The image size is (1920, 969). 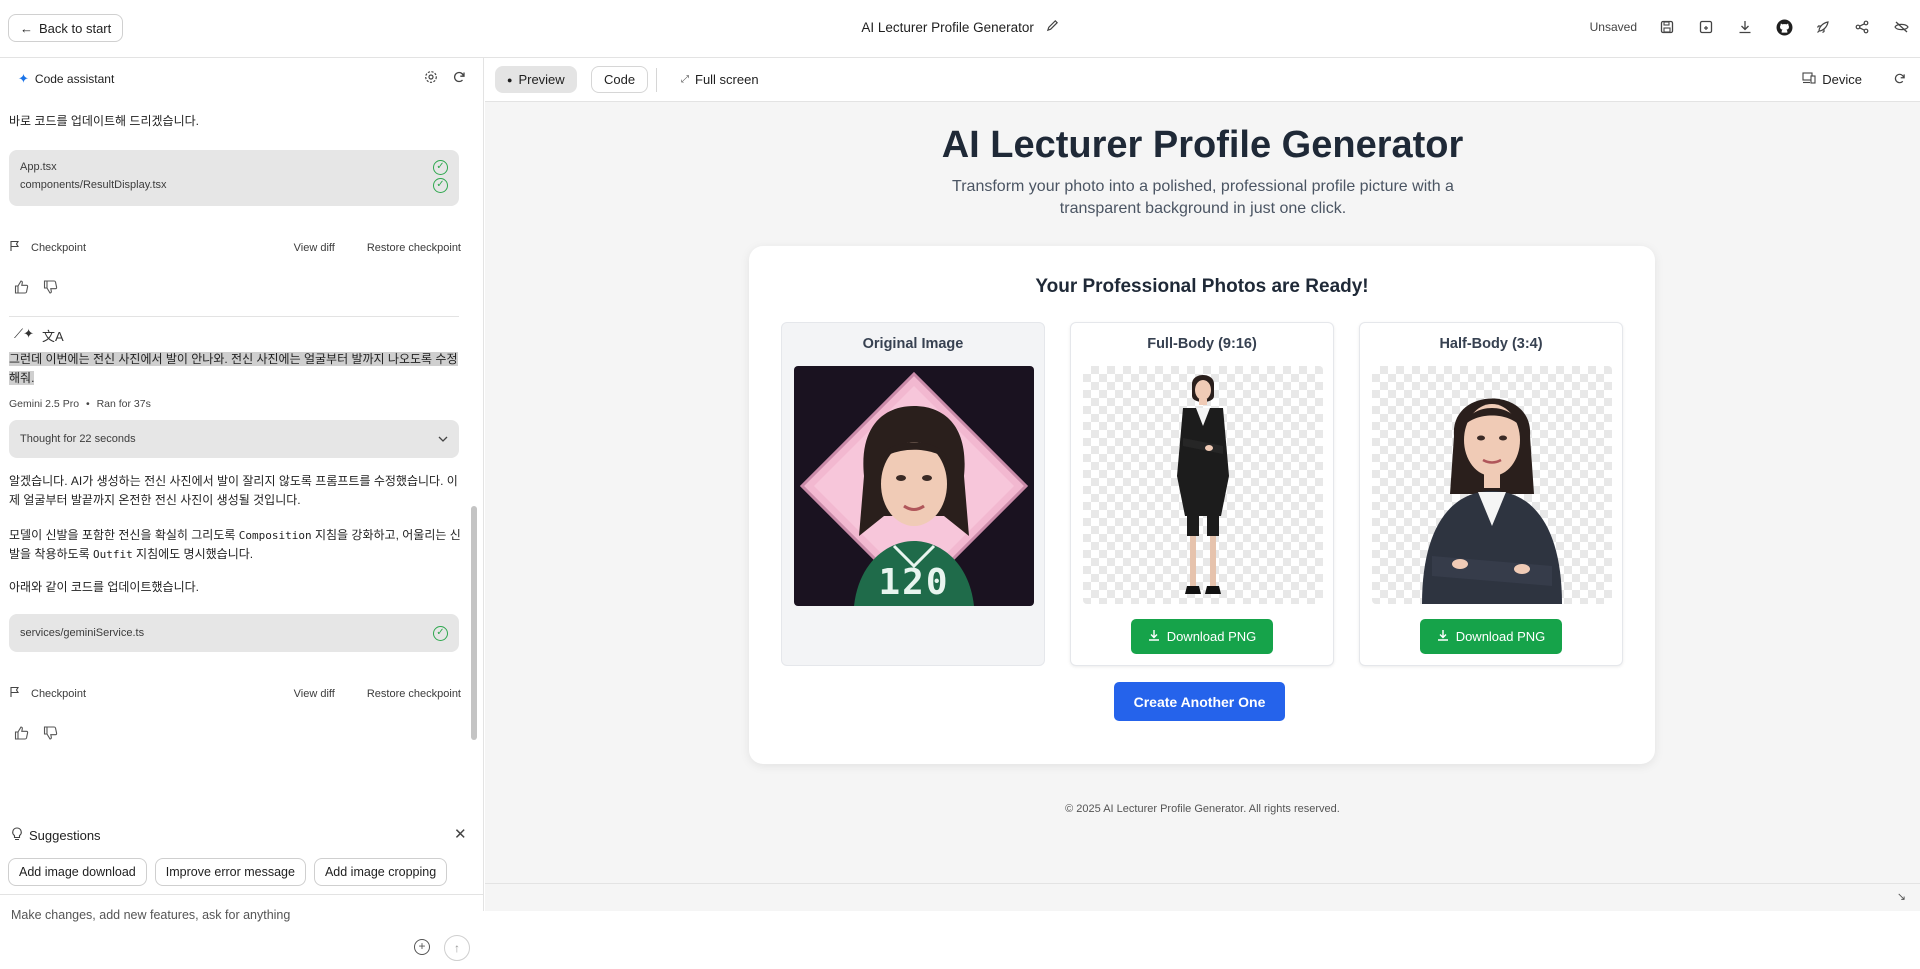 I want to click on resize-handle-icon: ↘, so click(x=1901, y=896).